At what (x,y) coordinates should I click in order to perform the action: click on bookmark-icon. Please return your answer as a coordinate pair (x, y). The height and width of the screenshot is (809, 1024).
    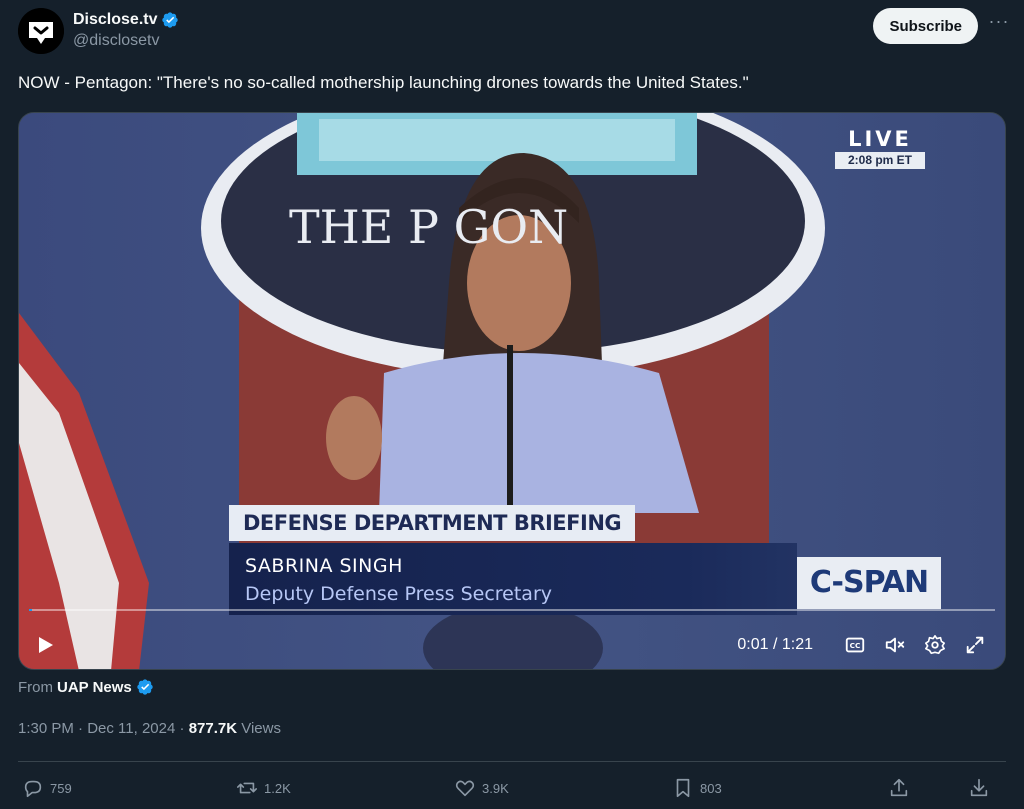
    Looking at the image, I should click on (683, 788).